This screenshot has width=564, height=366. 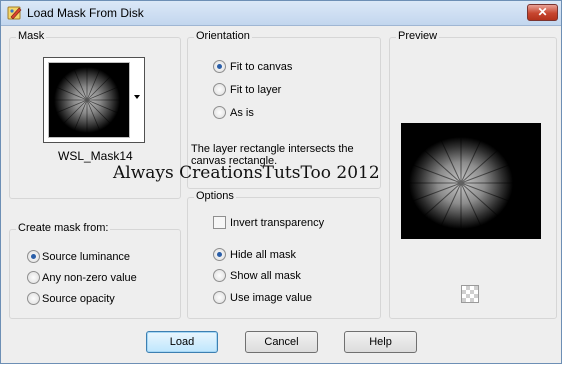 I want to click on as-is-radio, so click(x=219, y=112).